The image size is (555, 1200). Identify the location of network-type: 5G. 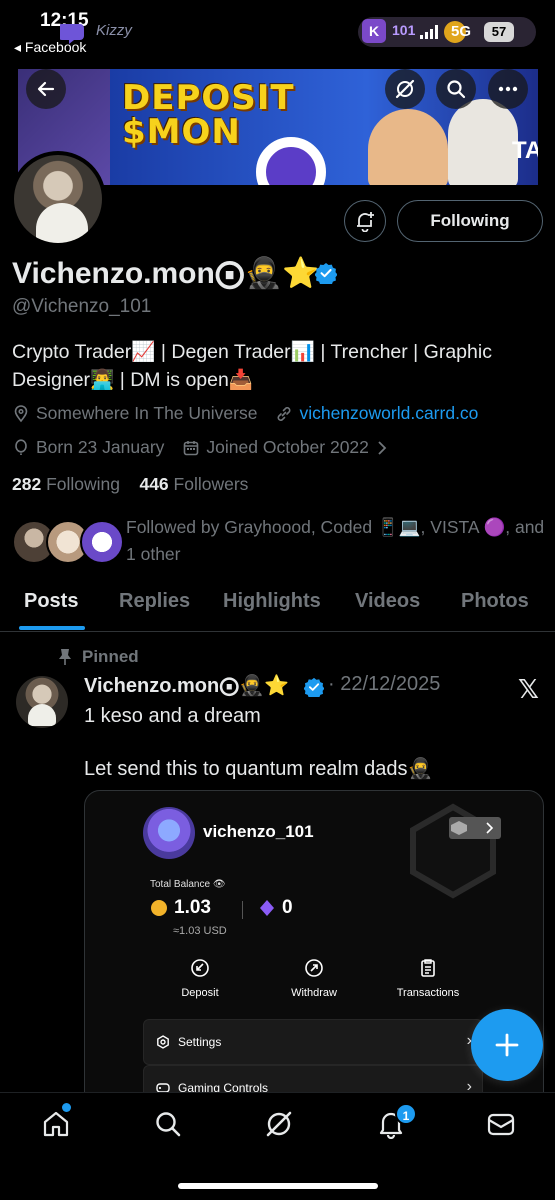
(461, 31).